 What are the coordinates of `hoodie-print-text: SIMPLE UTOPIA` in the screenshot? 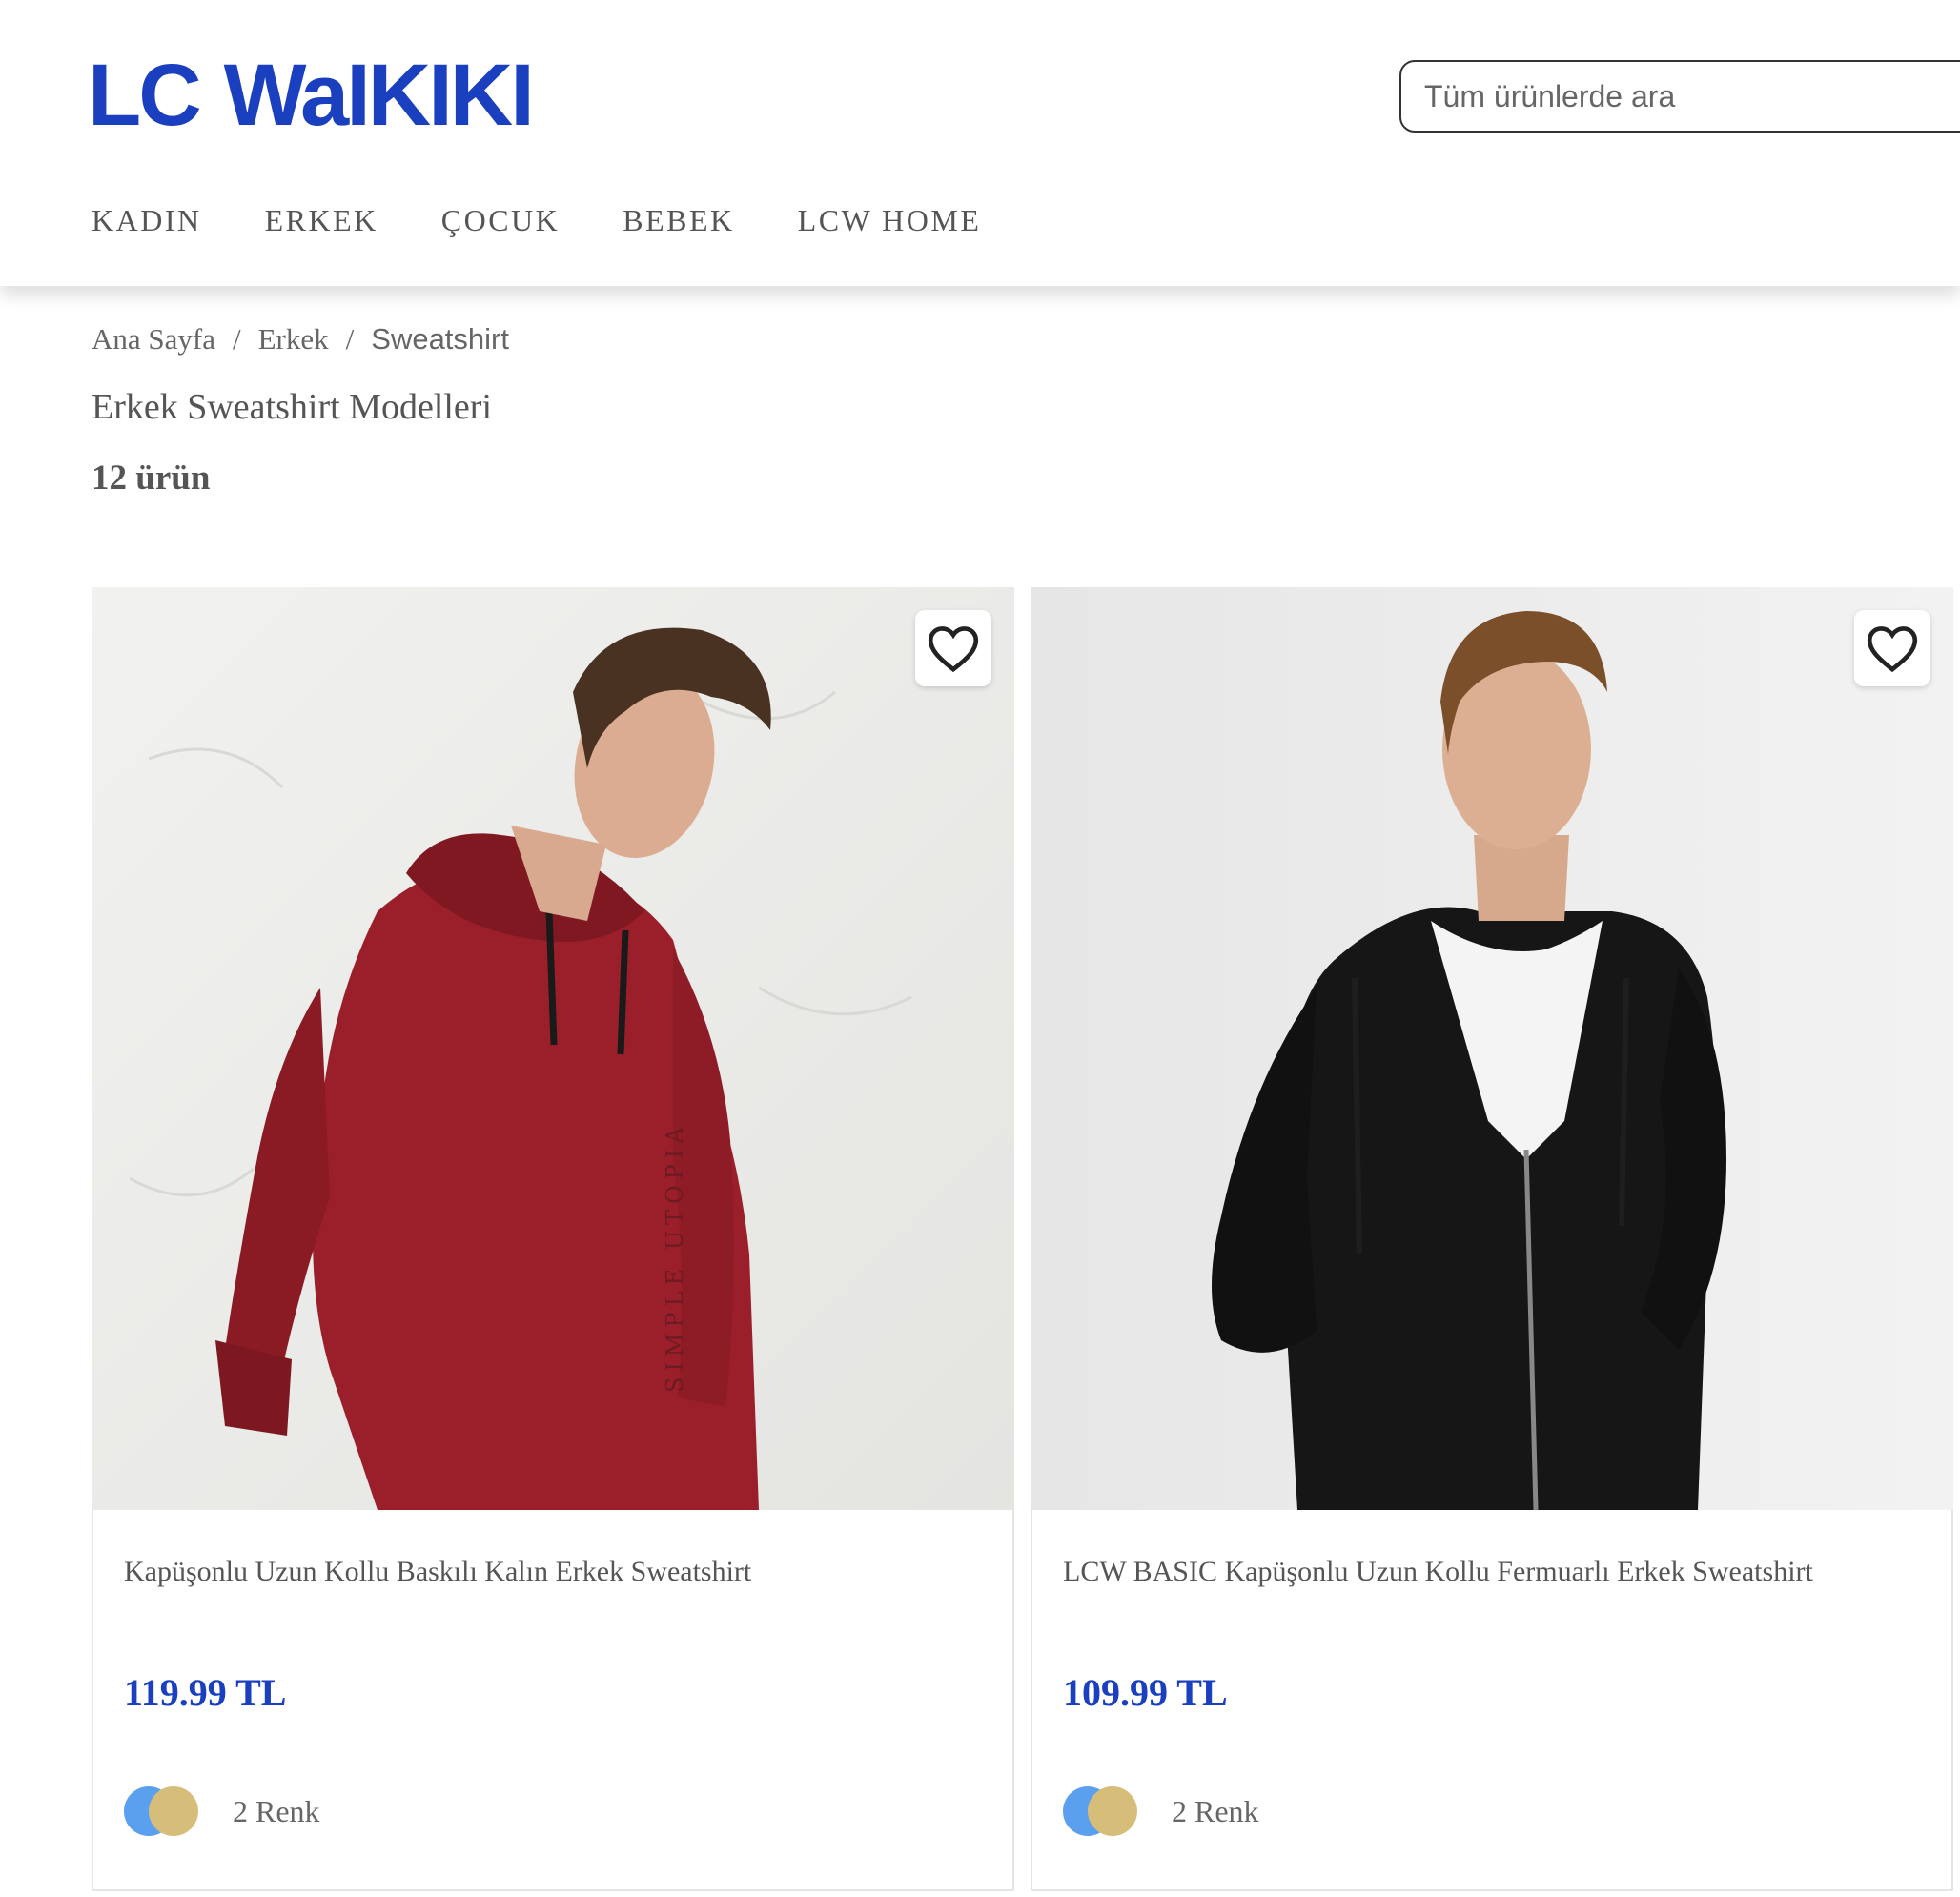 It's located at (675, 1257).